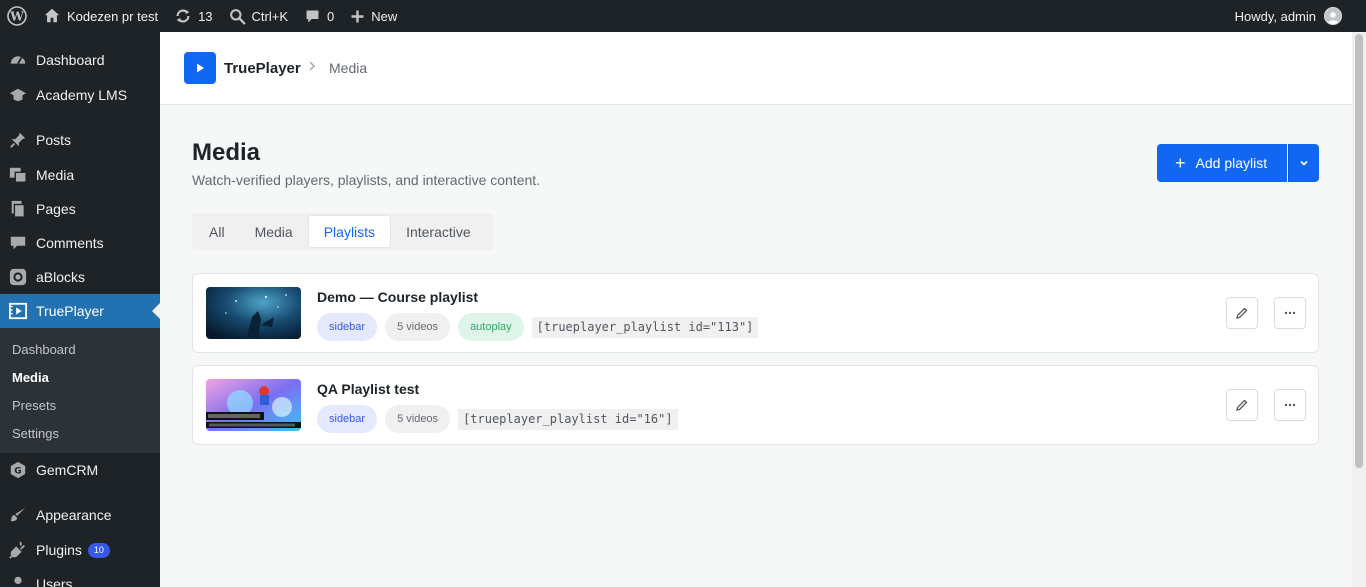  I want to click on sidebar-item-comments: Comments, so click(80, 243).